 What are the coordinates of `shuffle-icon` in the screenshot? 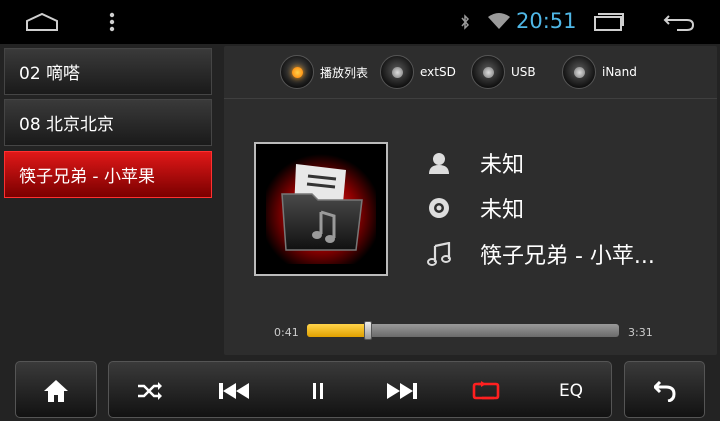 It's located at (150, 390).